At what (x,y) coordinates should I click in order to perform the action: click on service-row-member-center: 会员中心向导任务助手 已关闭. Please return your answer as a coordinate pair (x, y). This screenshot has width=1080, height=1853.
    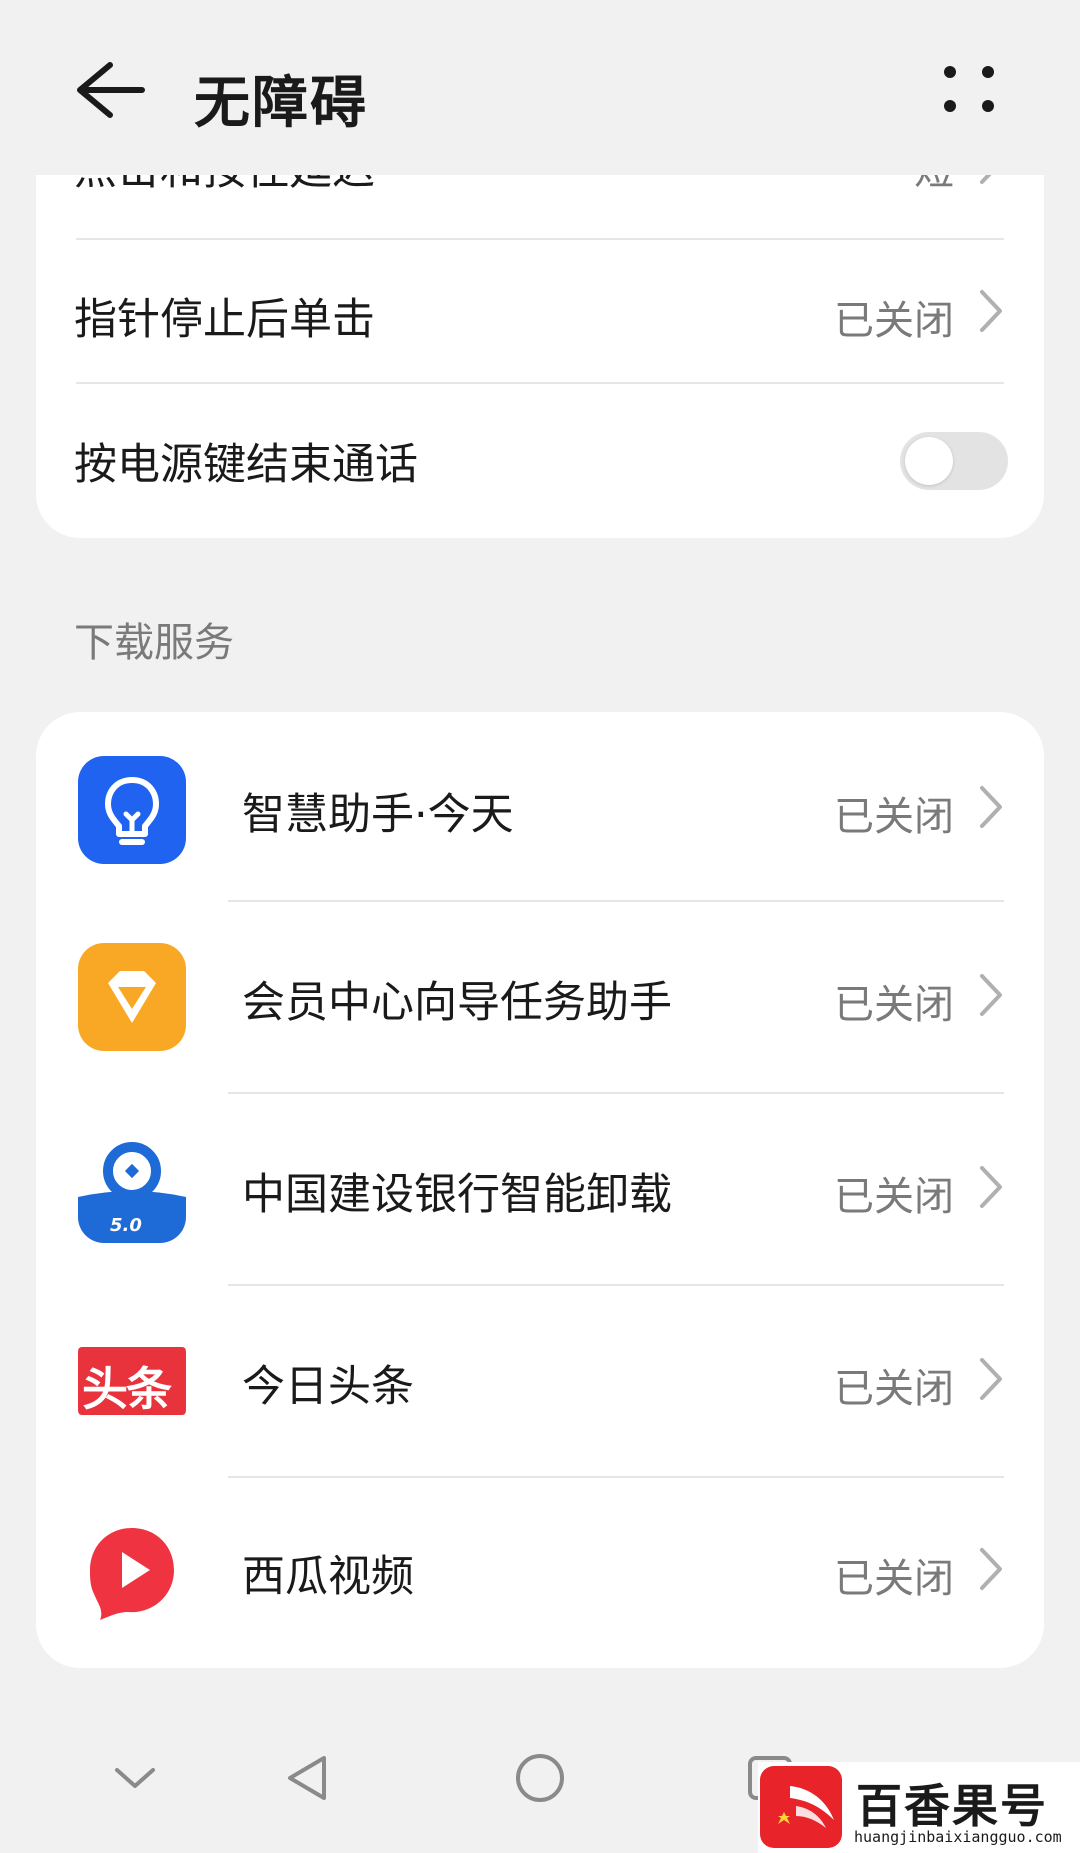
    Looking at the image, I should click on (540, 997).